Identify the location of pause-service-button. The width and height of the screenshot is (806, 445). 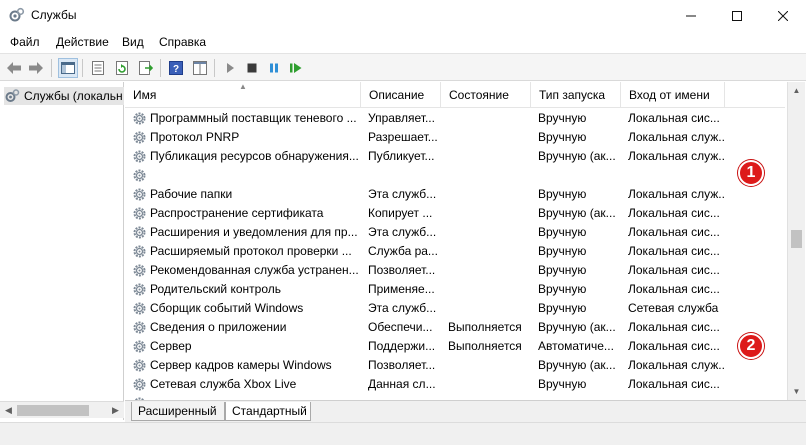
(274, 68).